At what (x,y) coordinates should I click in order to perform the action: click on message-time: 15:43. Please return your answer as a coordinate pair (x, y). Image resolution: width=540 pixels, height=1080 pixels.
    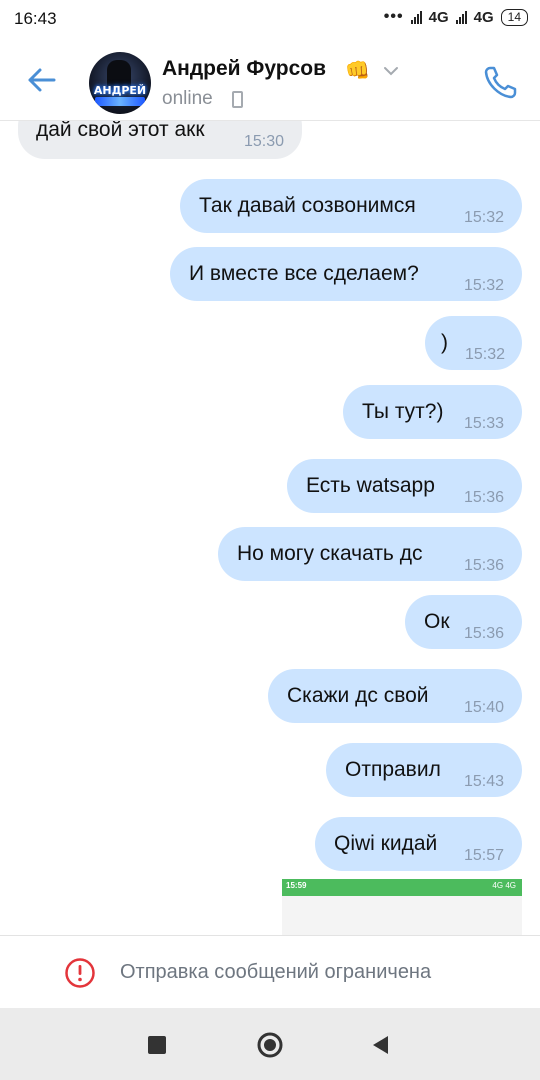
    Looking at the image, I should click on (484, 781).